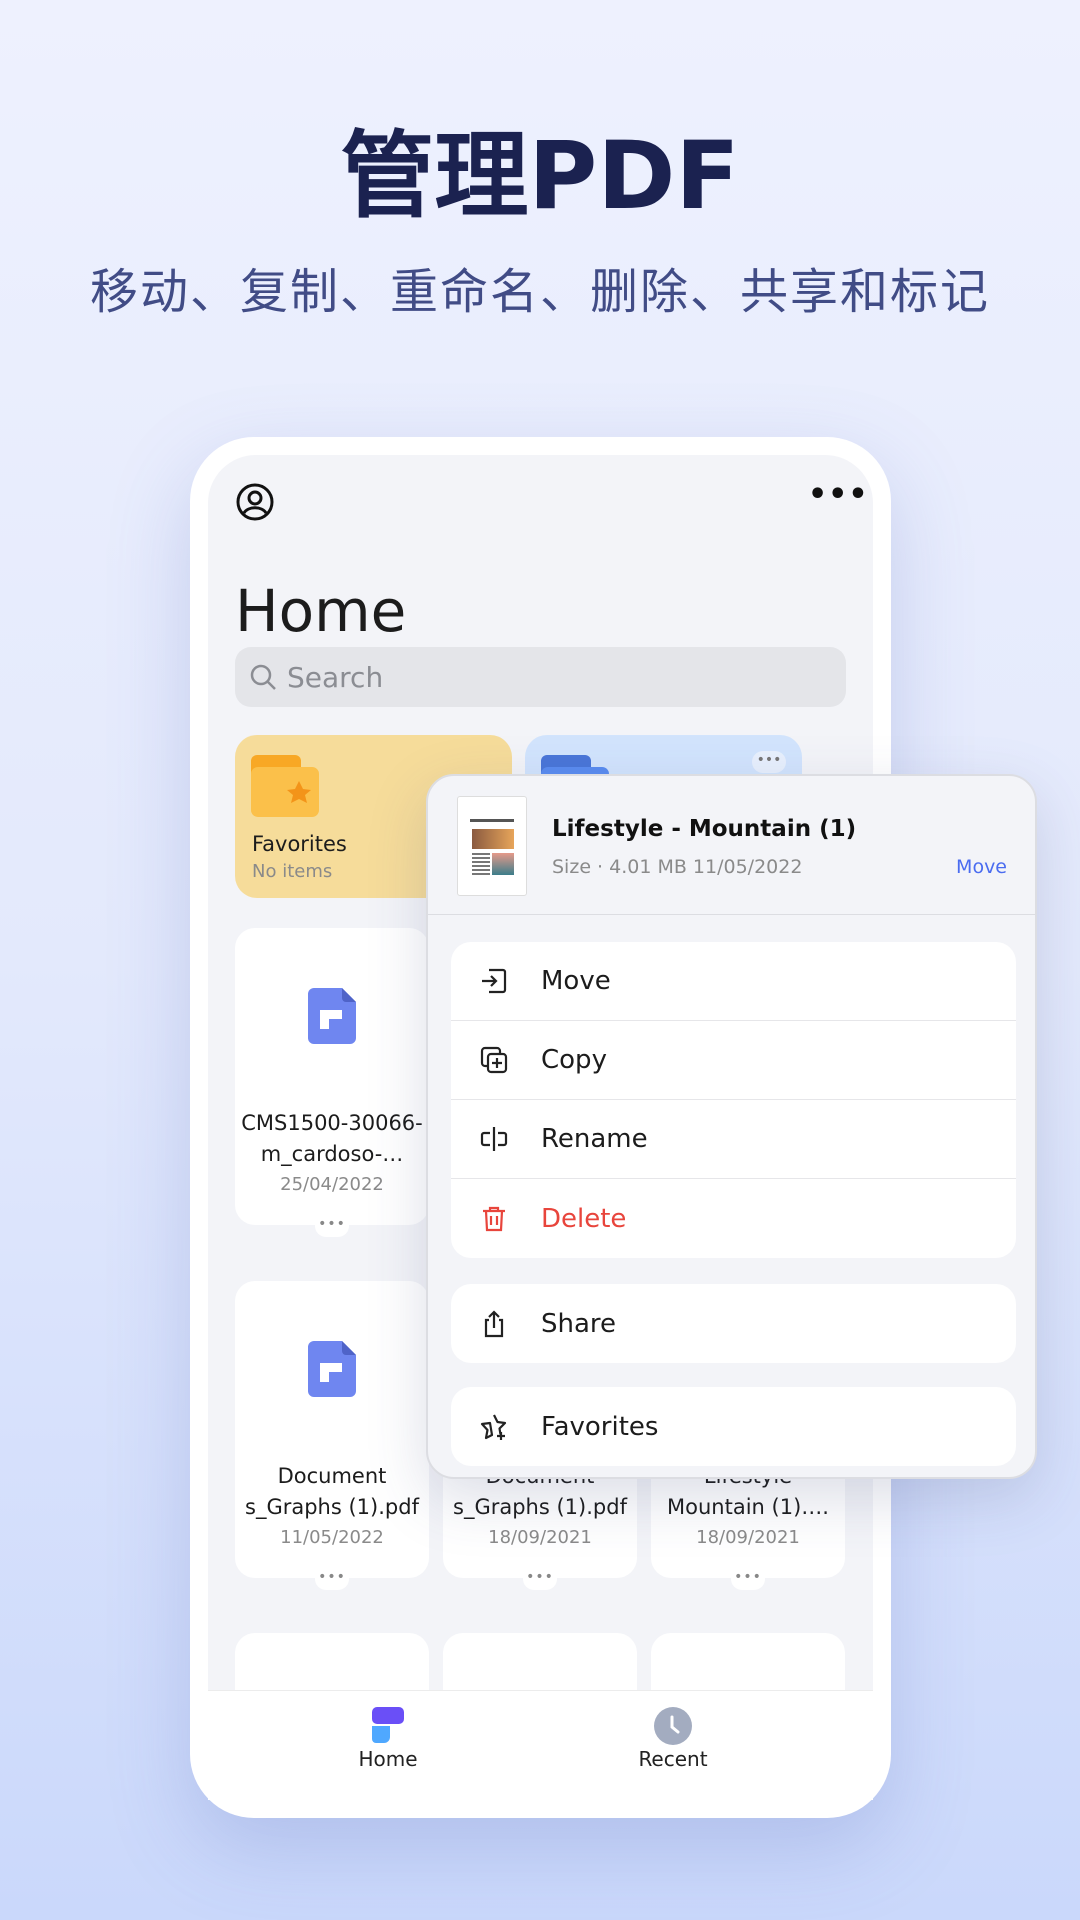  I want to click on nav-home-label: Home, so click(388, 1759).